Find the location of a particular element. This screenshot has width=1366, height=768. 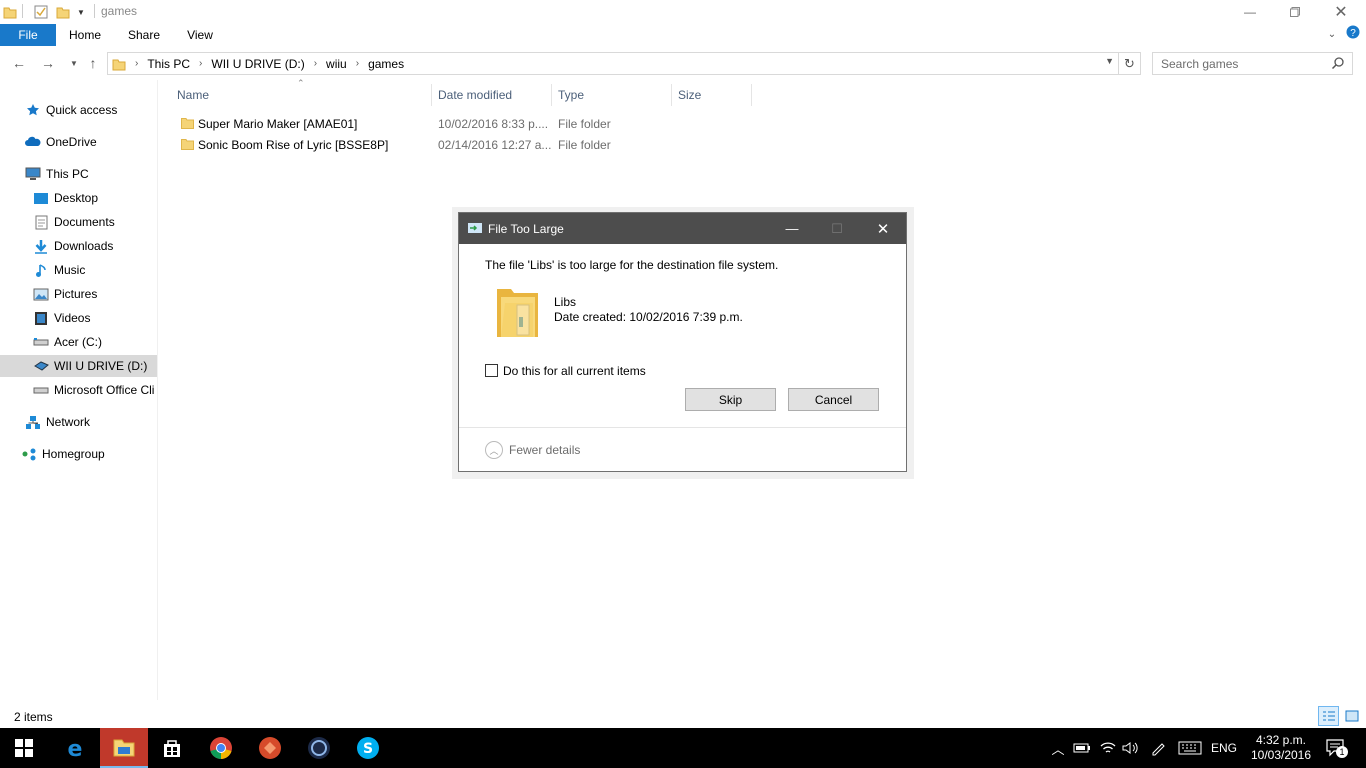

nav-label: This PC is located at coordinates (67, 174).